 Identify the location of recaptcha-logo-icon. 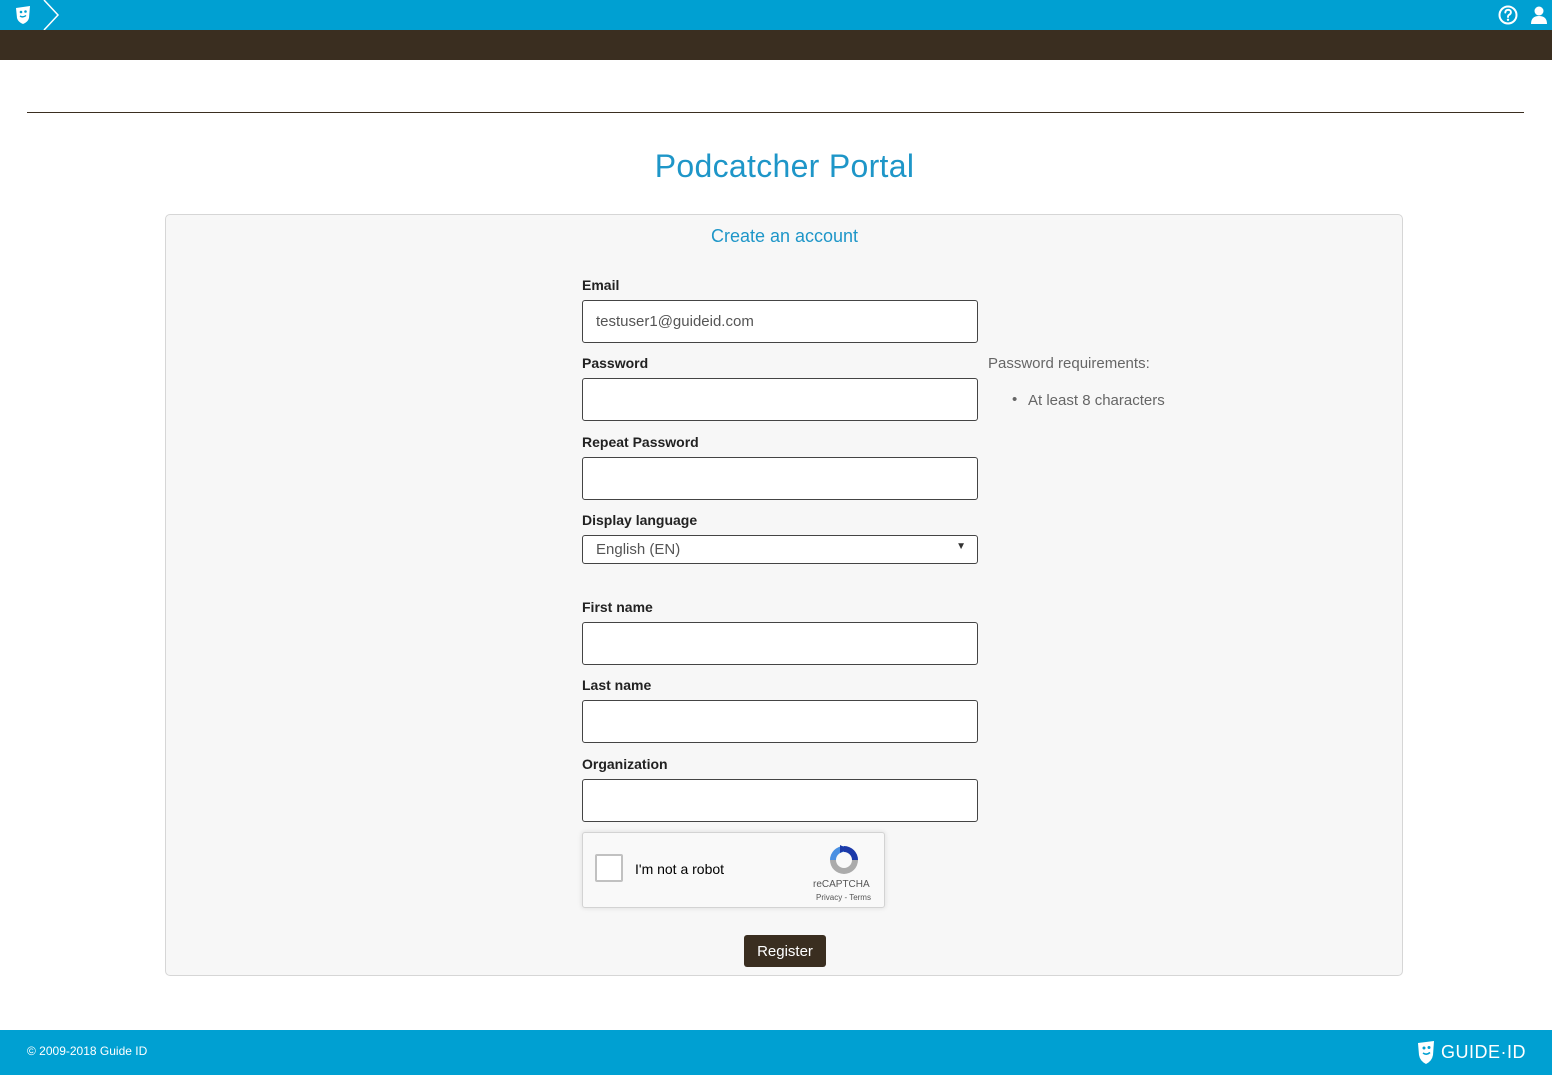
(844, 859).